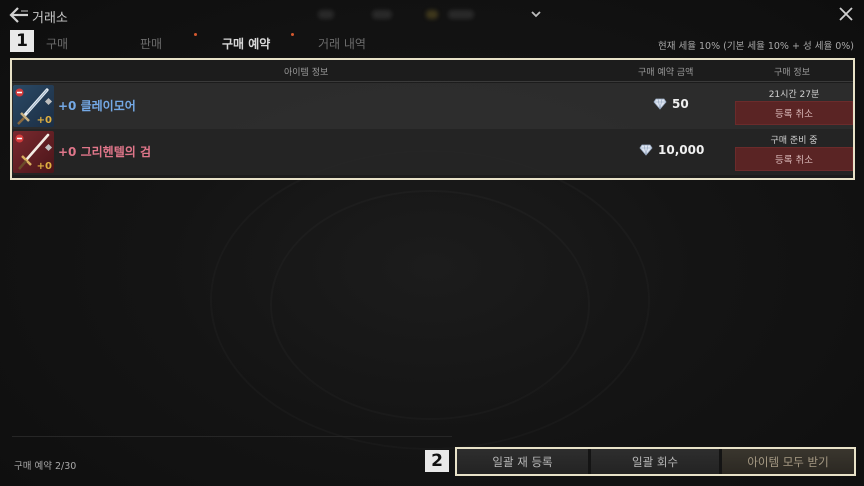 The height and width of the screenshot is (486, 864). Describe the element at coordinates (524, 461) in the screenshot. I see `bulk-re-register-button: 일괄 재 등록` at that location.